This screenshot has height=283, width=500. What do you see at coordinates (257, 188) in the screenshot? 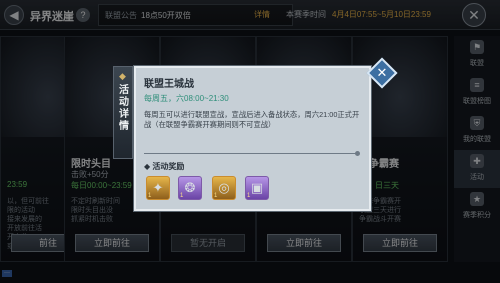
I see `treasure-chest-icon: ▣ 1` at bounding box center [257, 188].